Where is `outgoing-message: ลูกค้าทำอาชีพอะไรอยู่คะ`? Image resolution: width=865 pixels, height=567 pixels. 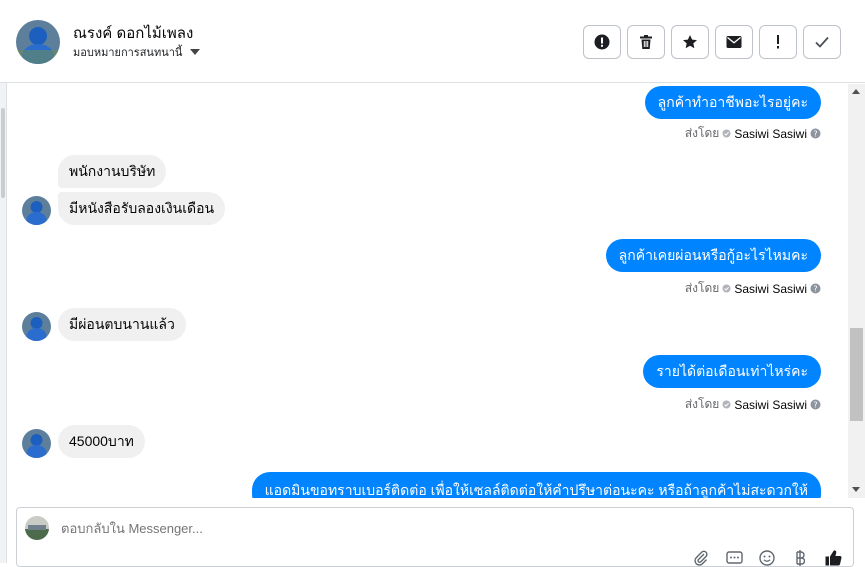
outgoing-message: ลูกค้าทำอาชีพอะไรอยู่คะ is located at coordinates (732, 102).